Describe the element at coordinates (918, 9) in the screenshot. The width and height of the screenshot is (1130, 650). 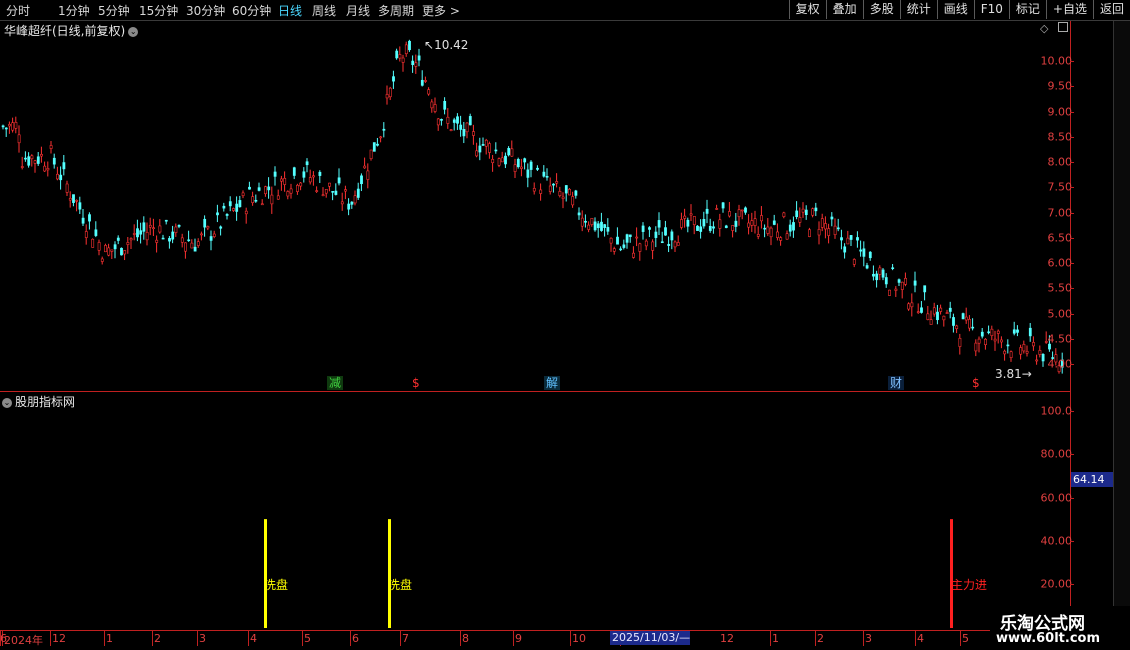
I see `statistics-button: 统计` at that location.